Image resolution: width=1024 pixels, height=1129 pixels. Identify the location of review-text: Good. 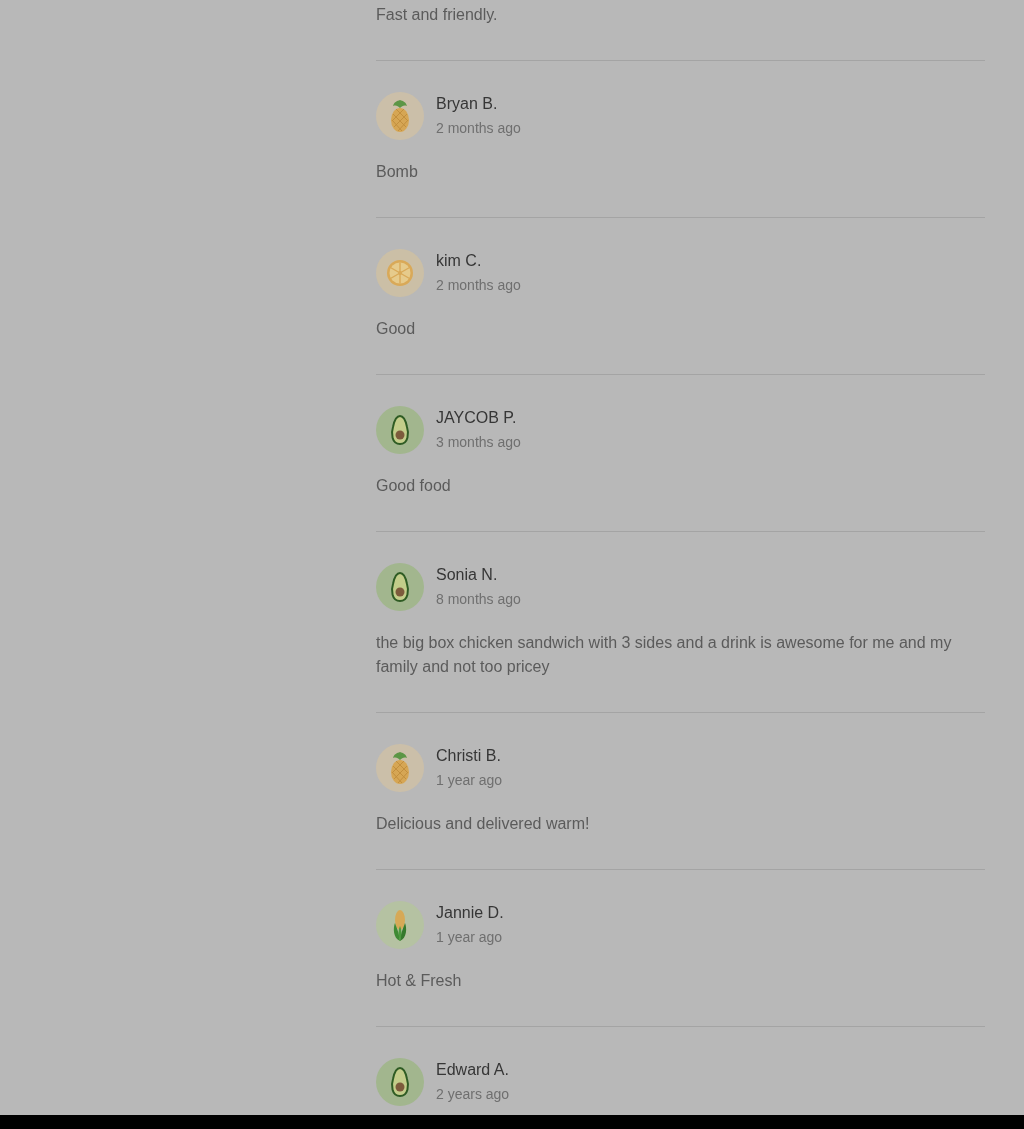
(396, 329).